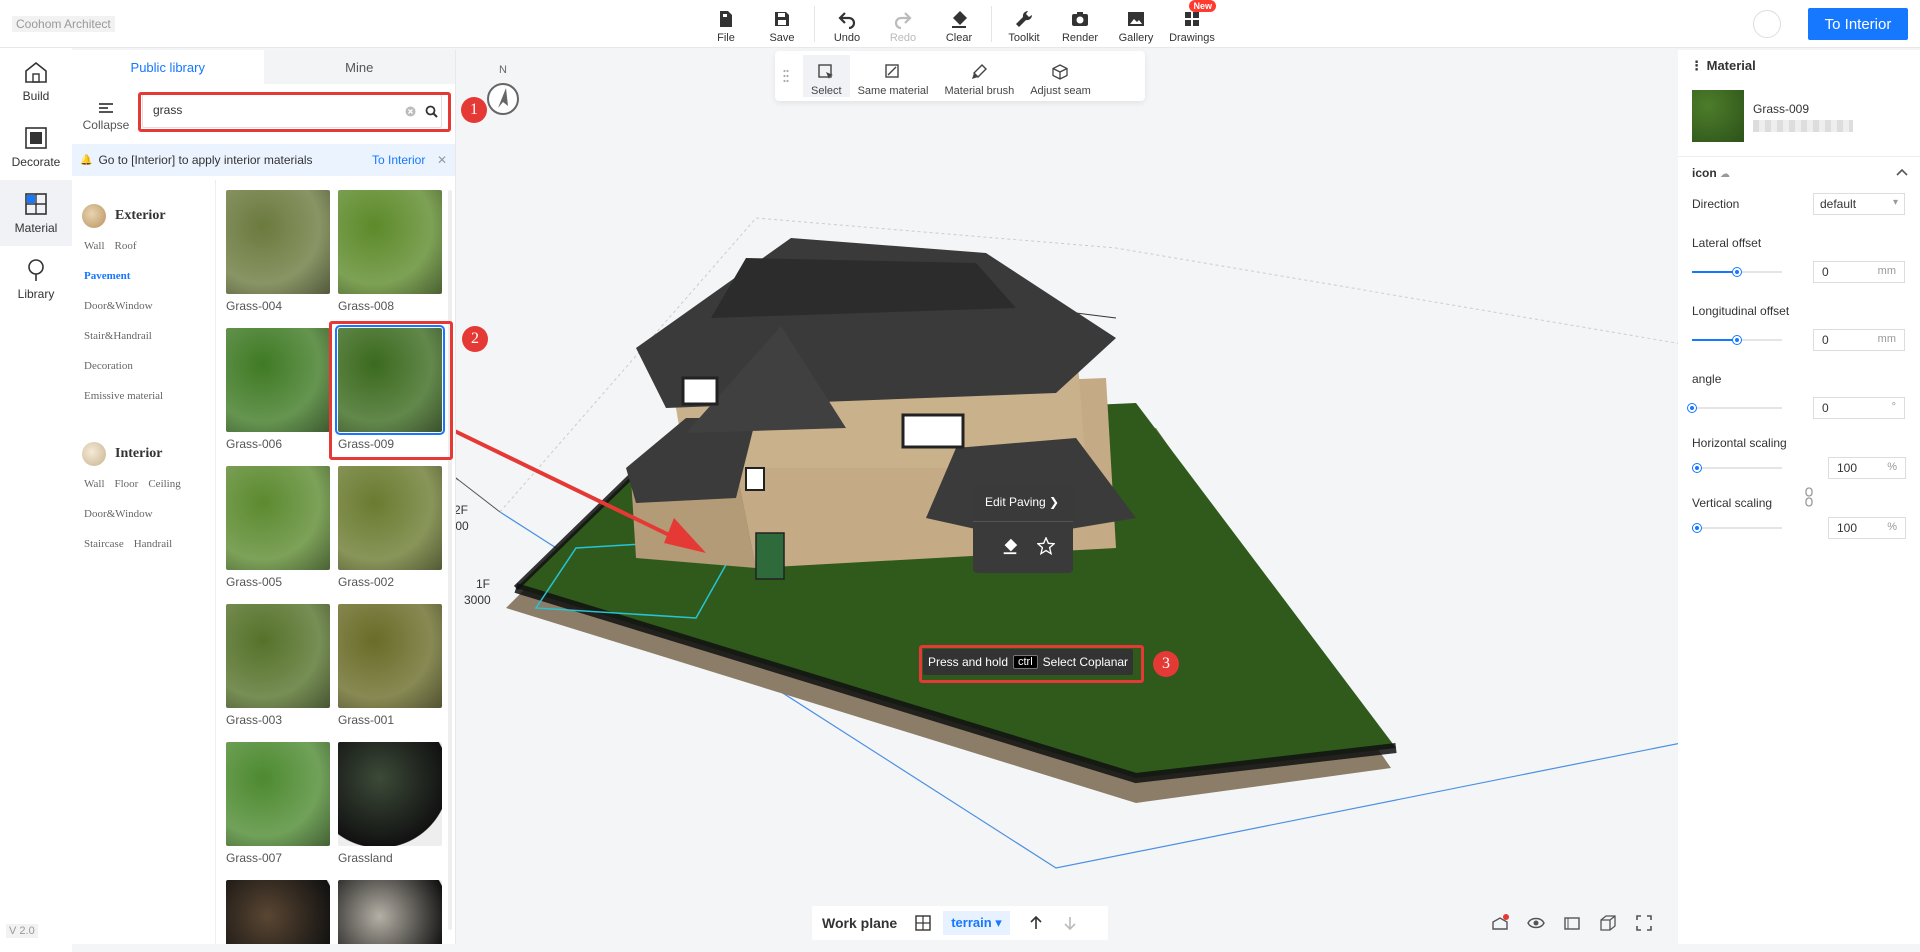 Image resolution: width=1920 pixels, height=952 pixels. I want to click on category-staircase: Staircase, so click(104, 544).